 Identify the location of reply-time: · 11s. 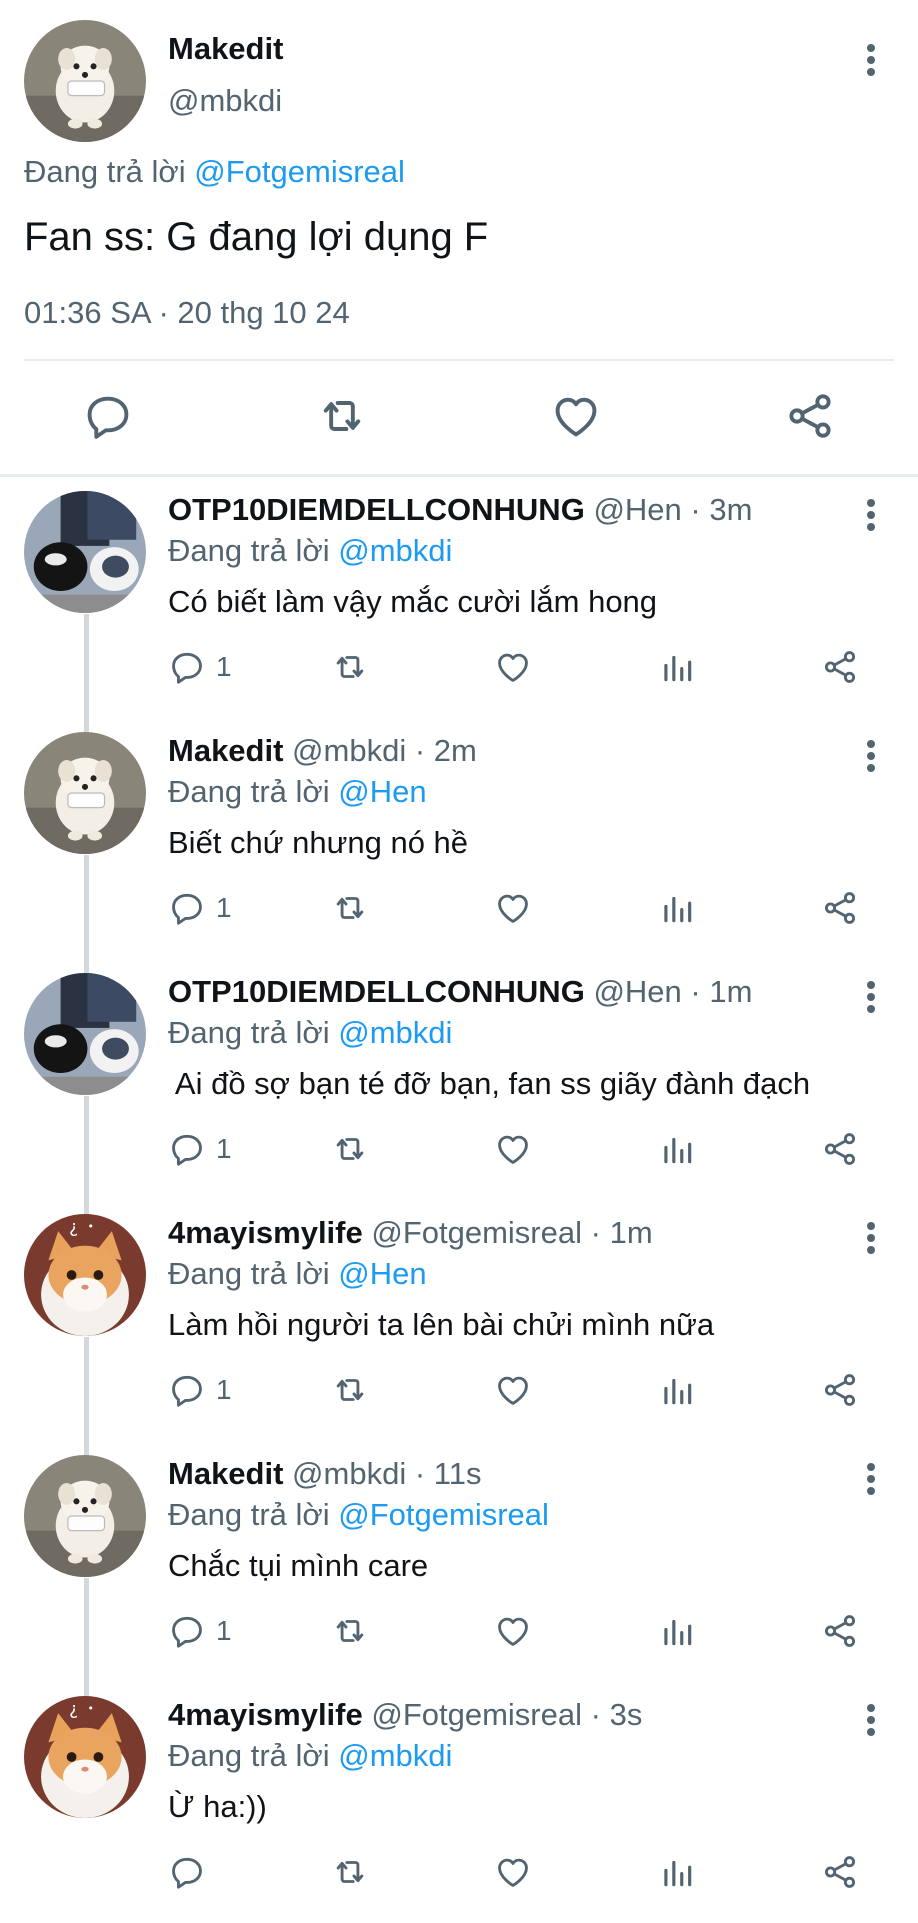
(448, 1473).